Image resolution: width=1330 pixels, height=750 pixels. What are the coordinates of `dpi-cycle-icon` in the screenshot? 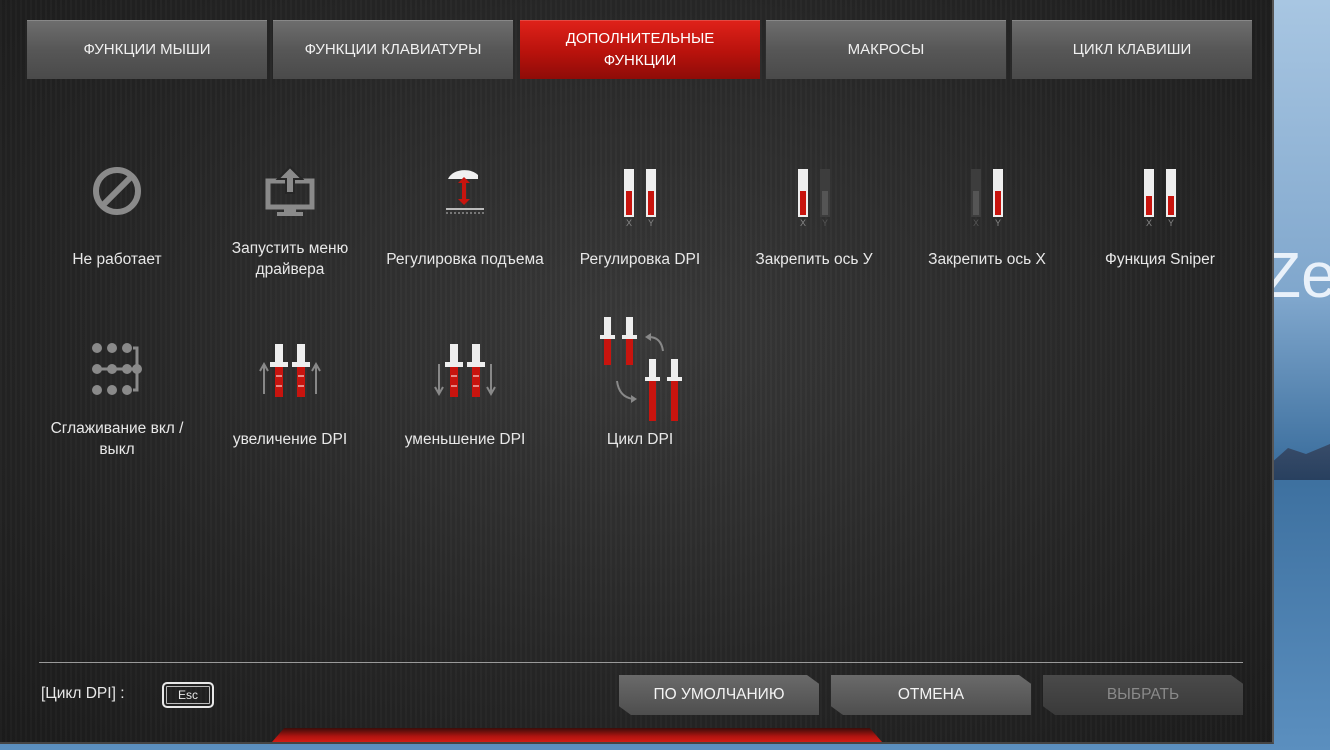 It's located at (641, 369).